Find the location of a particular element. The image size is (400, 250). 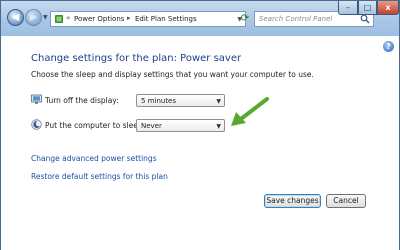

close-button: x is located at coordinates (388, 8).